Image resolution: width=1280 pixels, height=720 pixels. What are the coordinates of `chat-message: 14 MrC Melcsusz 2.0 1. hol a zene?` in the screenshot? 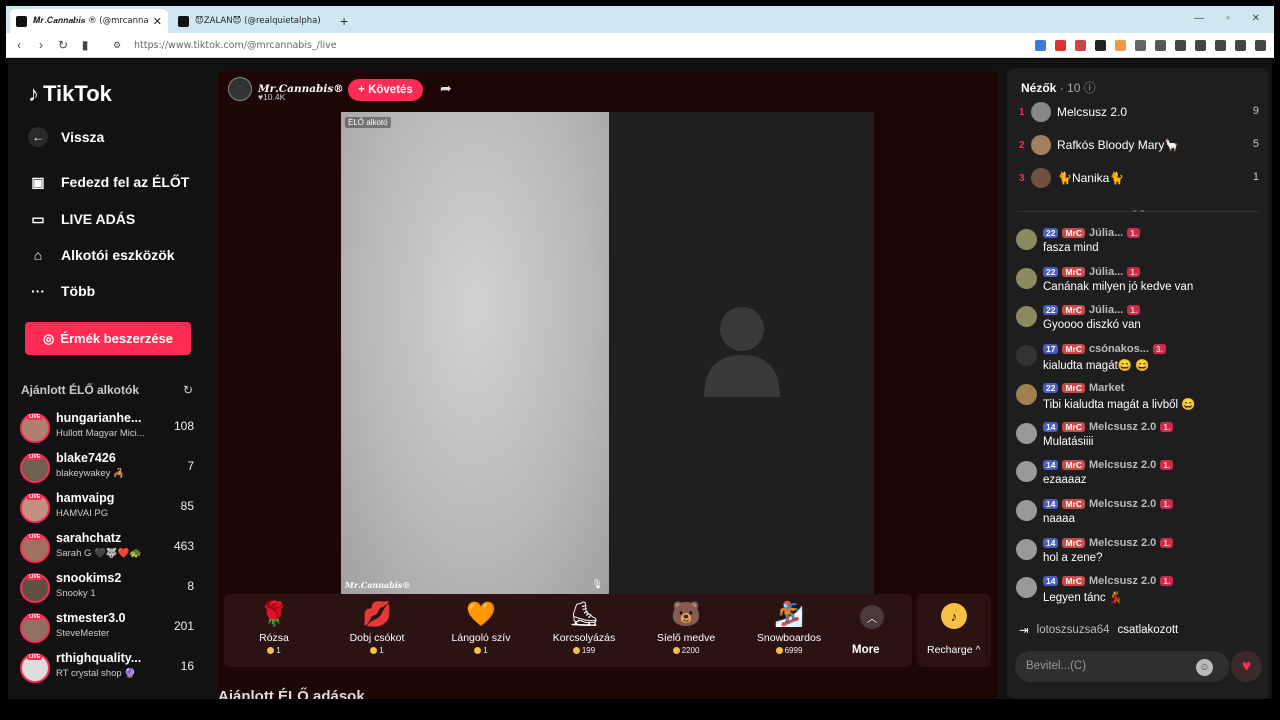 It's located at (1138, 555).